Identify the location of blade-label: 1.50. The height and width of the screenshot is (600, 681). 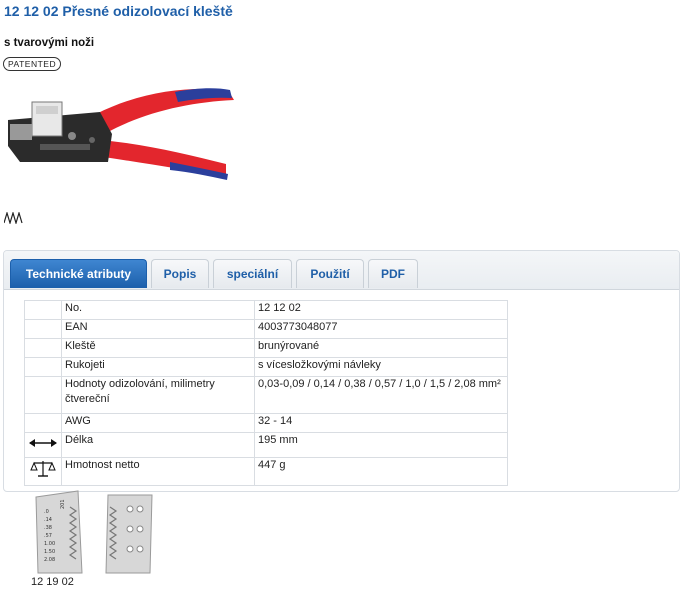
(49, 552).